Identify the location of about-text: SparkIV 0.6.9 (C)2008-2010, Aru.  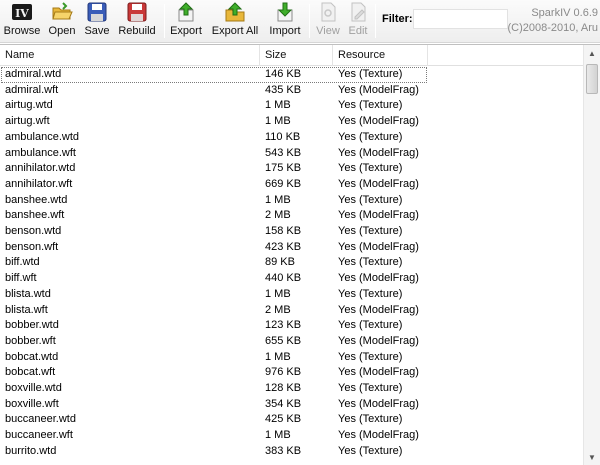
(553, 21).